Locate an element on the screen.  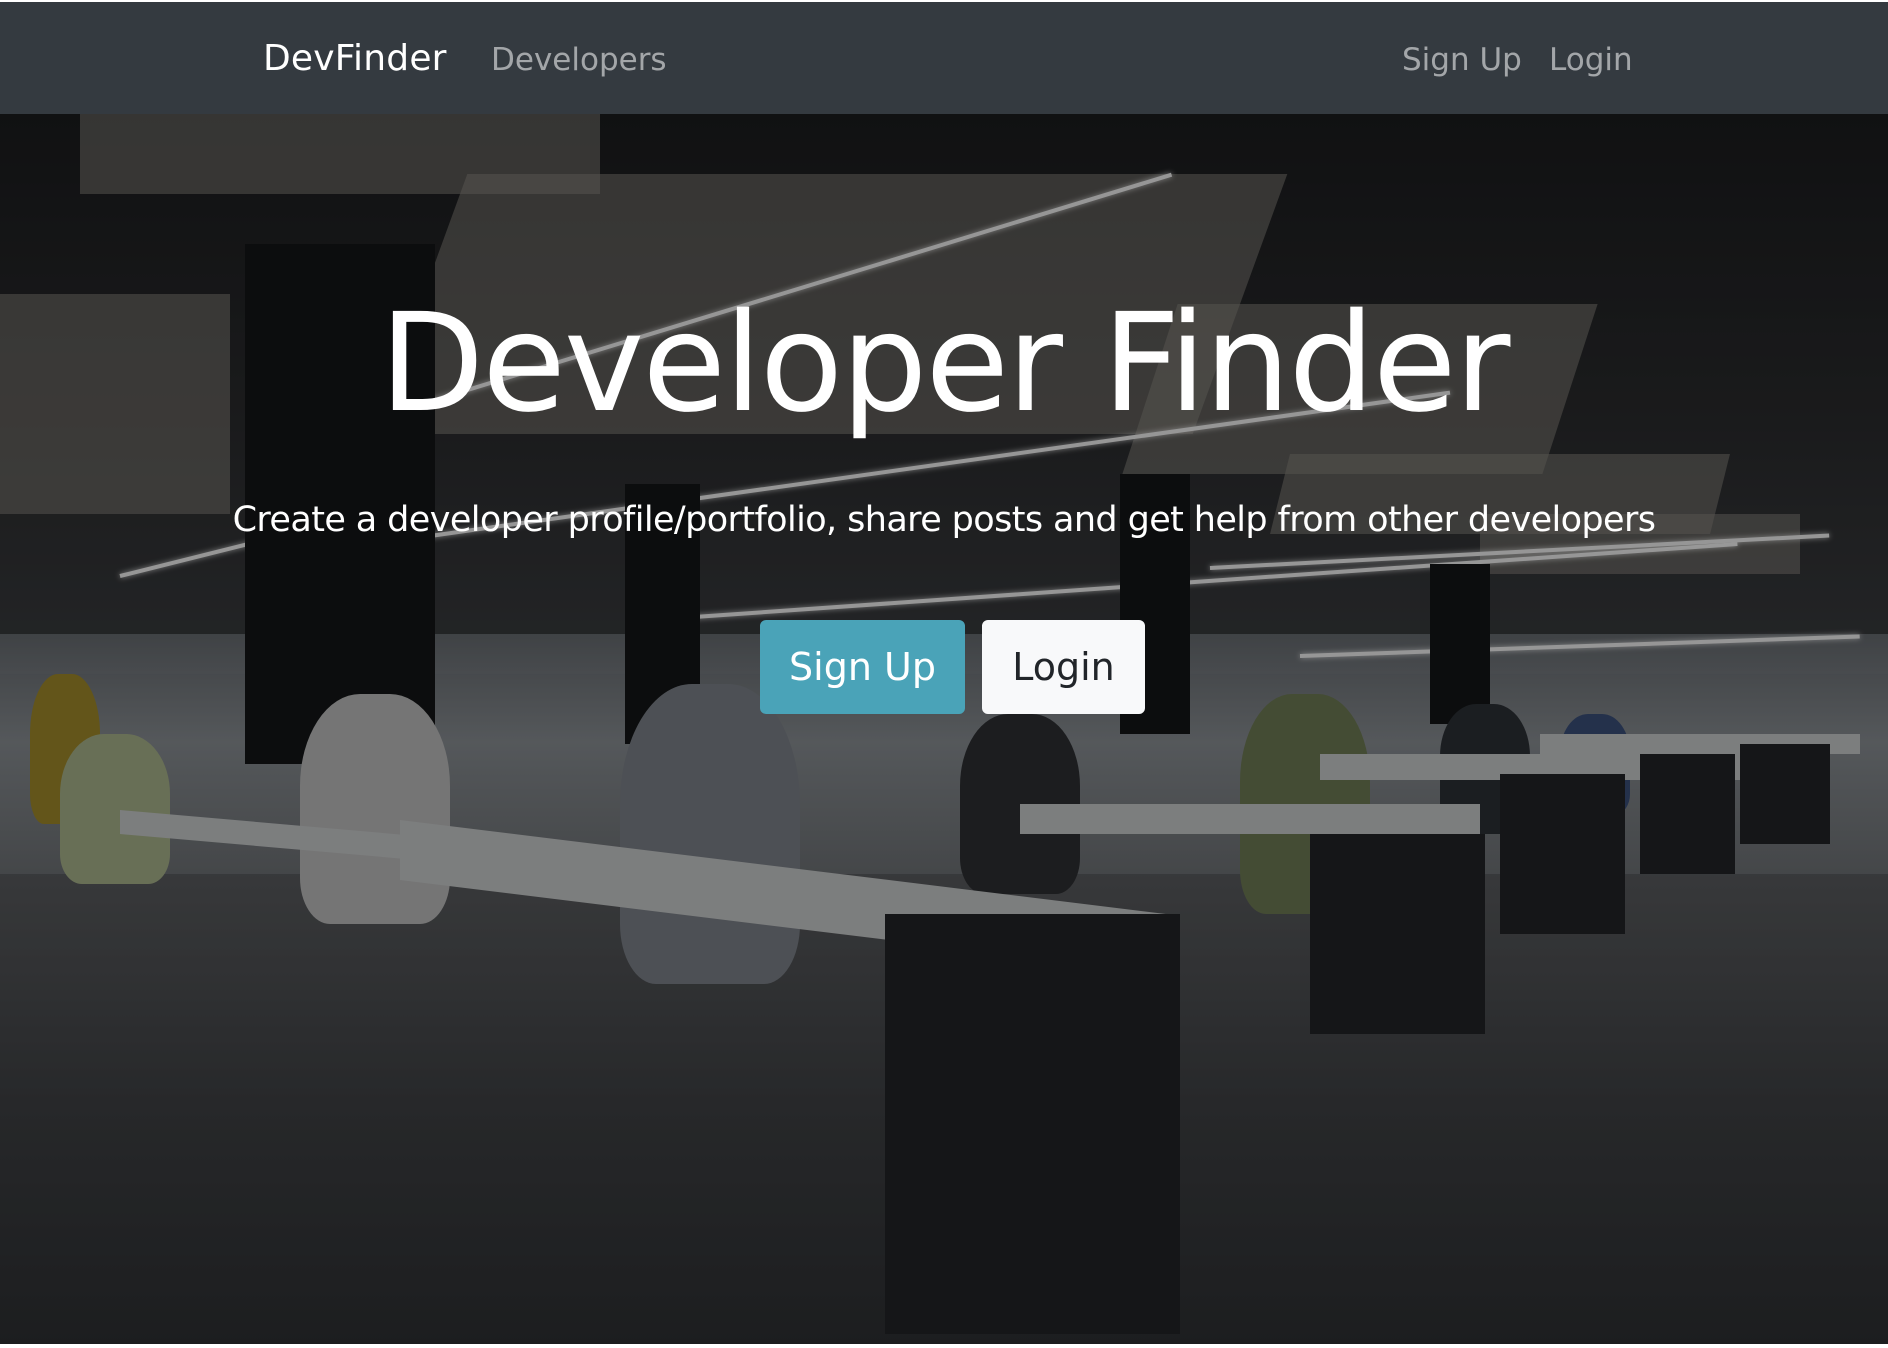
nav-link-signup: Sign Up is located at coordinates (1462, 60).